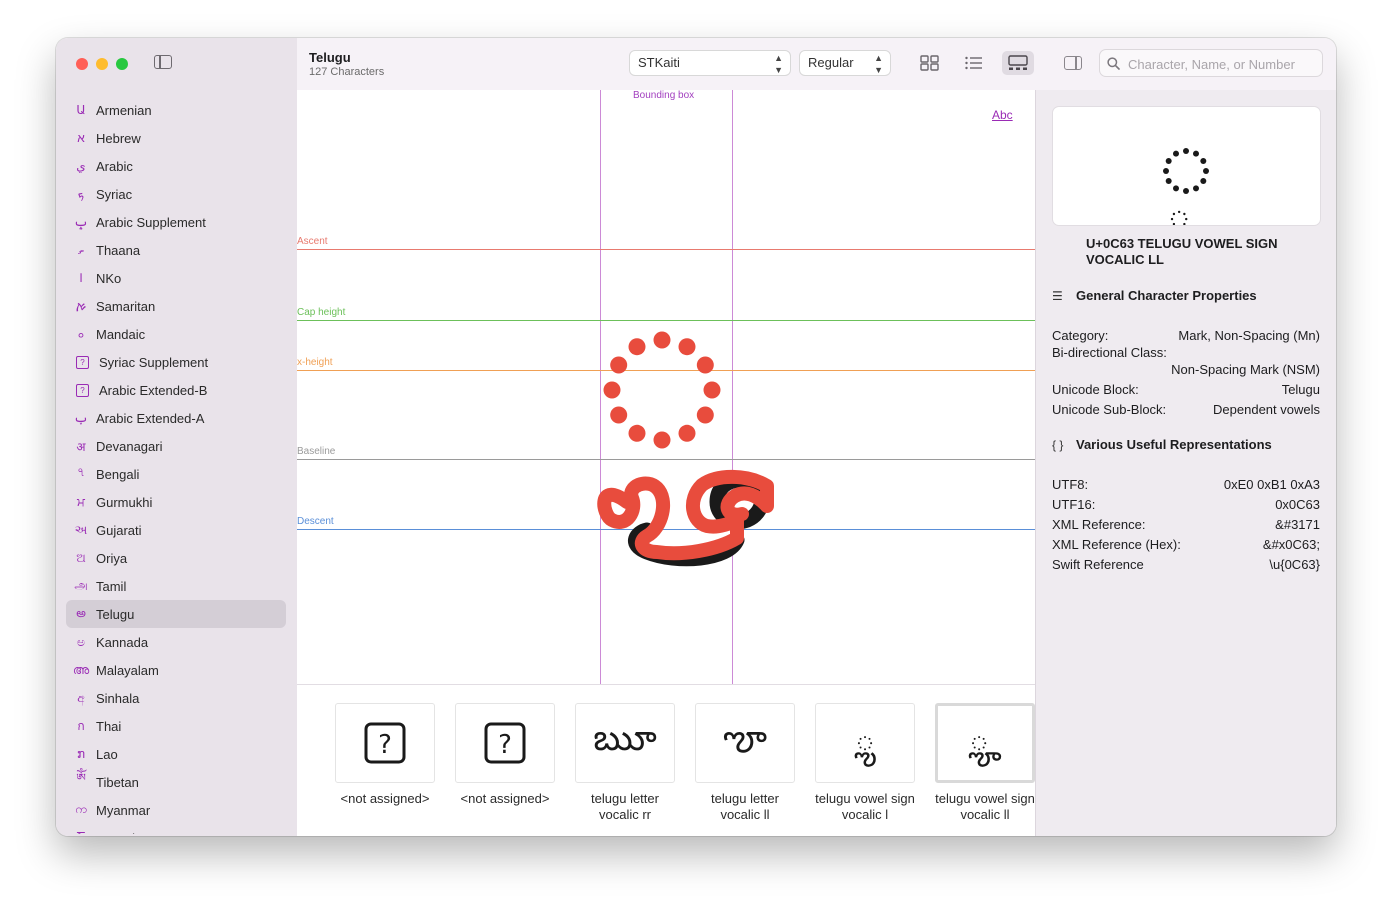 The width and height of the screenshot is (1392, 910). What do you see at coordinates (176, 110) in the screenshot?
I see `sidebar-item-armenian: Ա Armenian` at bounding box center [176, 110].